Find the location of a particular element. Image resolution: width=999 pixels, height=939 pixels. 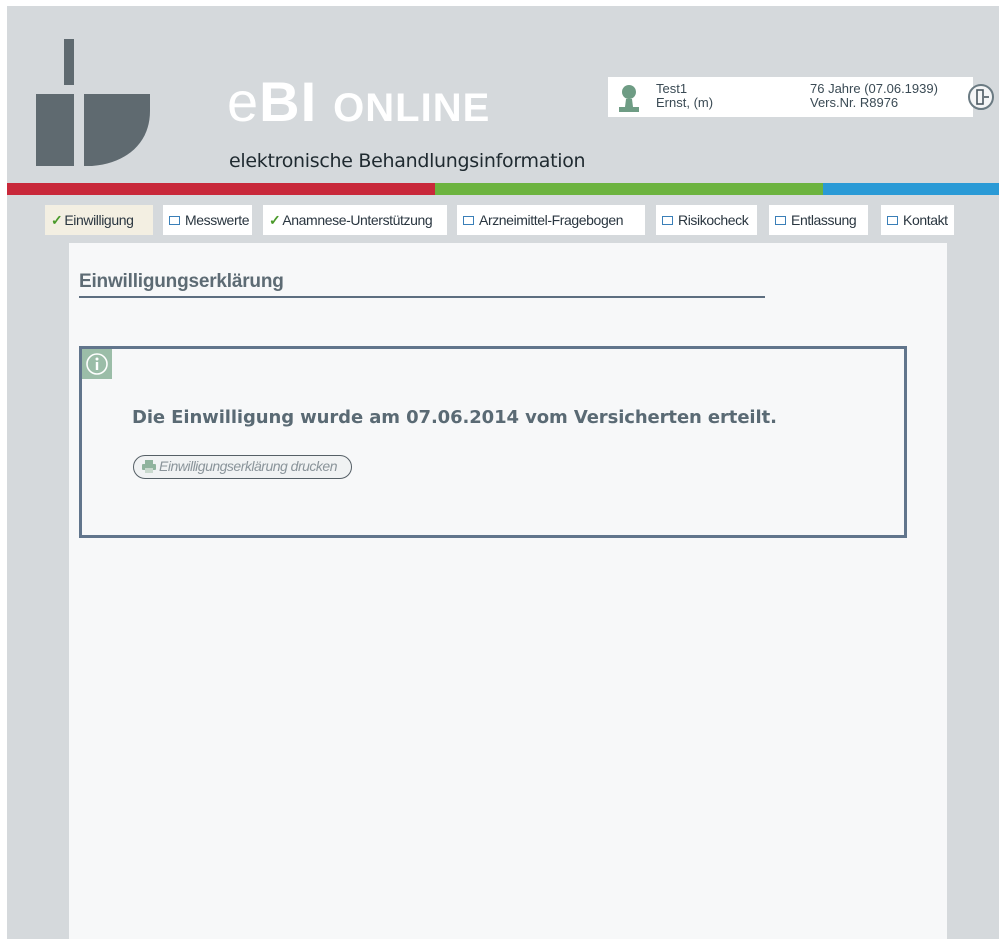

print-consent-button: Einwilligungserklärung drucken is located at coordinates (242, 467).